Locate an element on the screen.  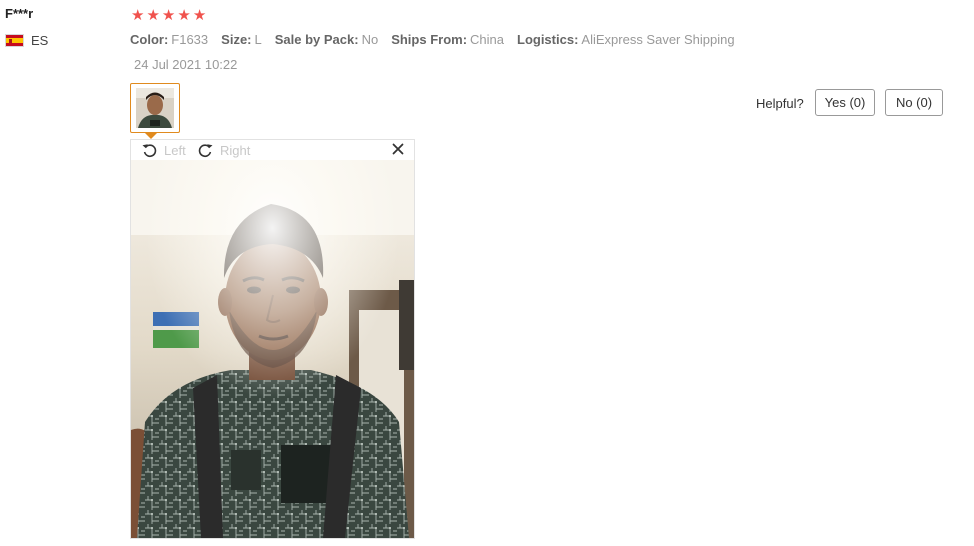
rotate-right-label: Right is located at coordinates (235, 150).